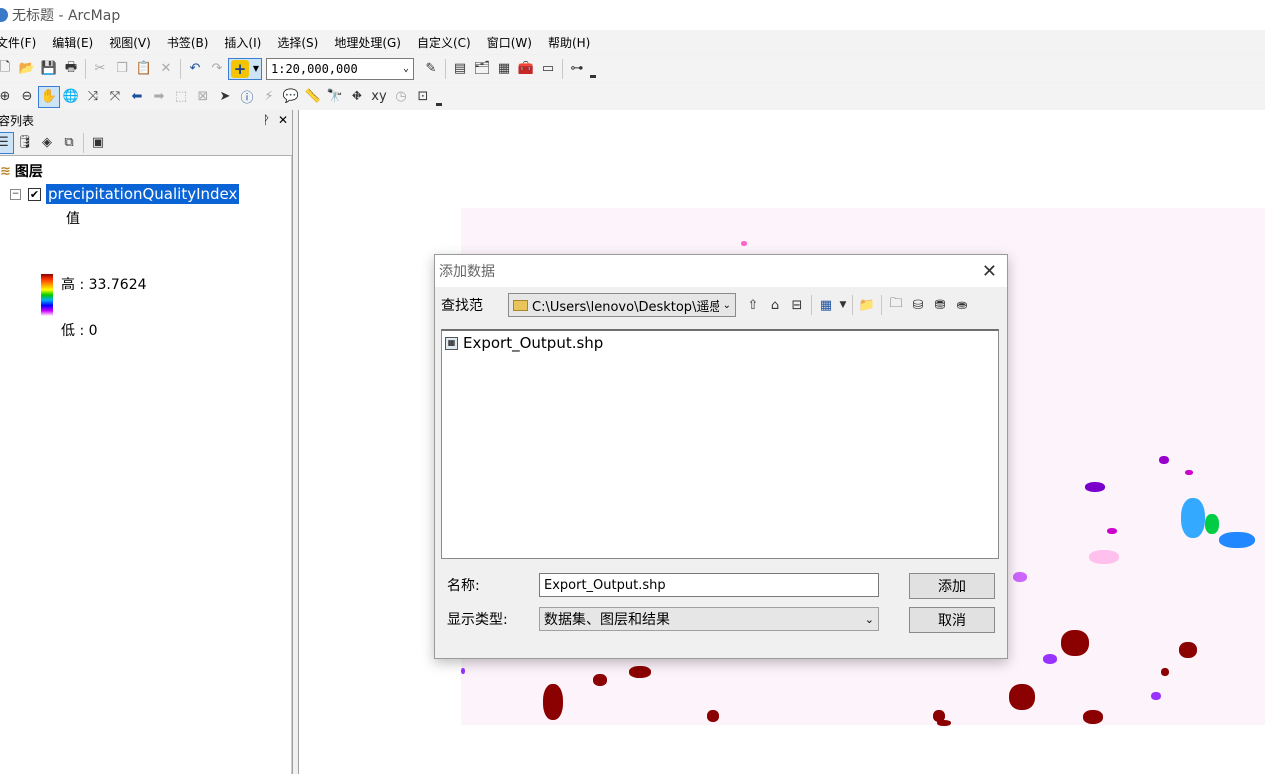  I want to click on go-to-xy-icon: xy, so click(379, 97).